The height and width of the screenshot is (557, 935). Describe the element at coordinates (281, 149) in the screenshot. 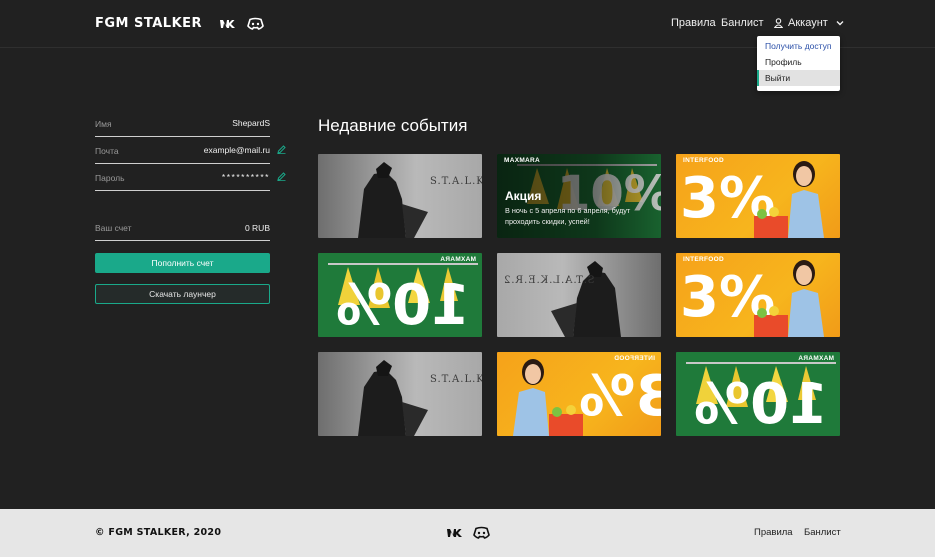

I see `edit-email-icon` at that location.